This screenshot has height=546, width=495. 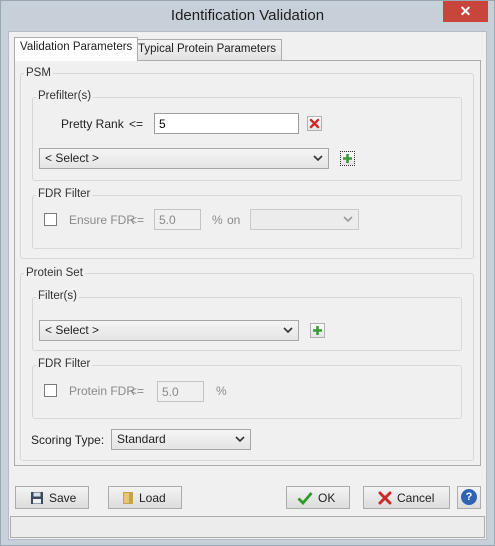 I want to click on tab-typical-protein-parameters: Typical Protein Parameters, so click(x=207, y=49).